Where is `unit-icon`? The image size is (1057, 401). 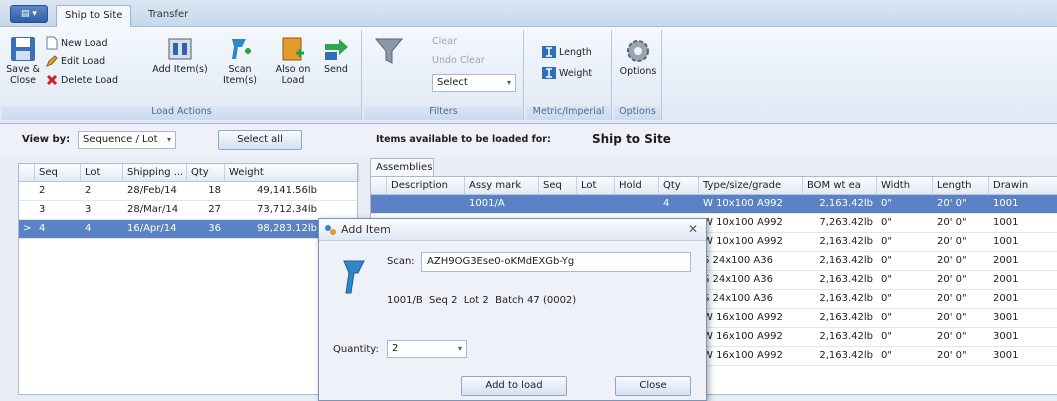 unit-icon is located at coordinates (549, 52).